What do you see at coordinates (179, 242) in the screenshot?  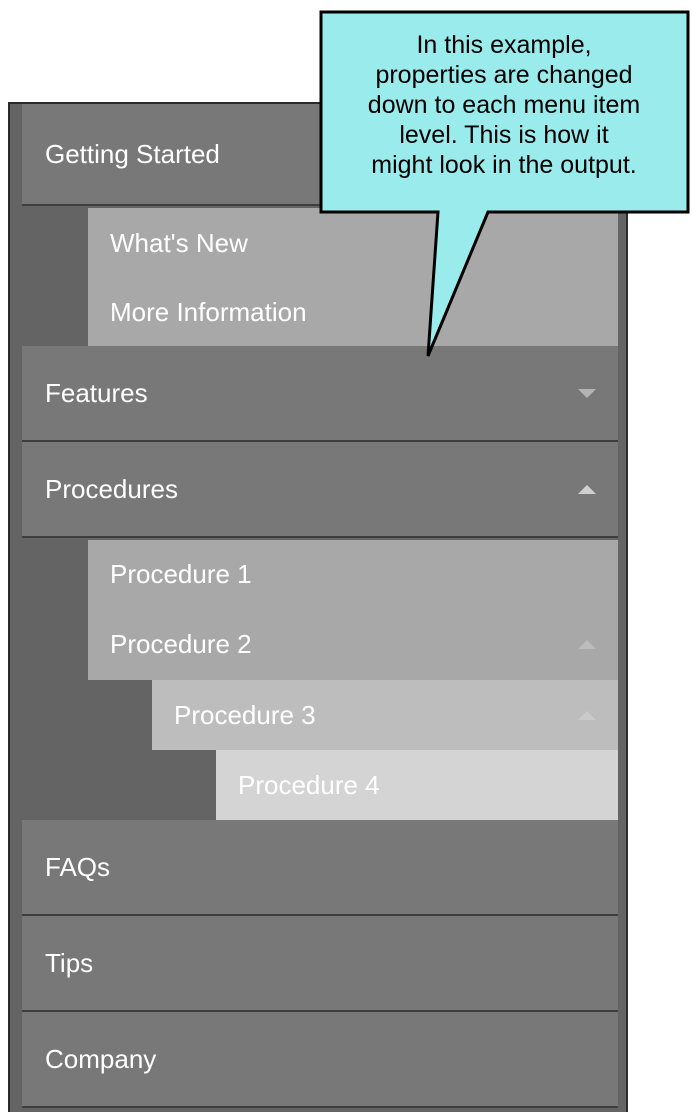 I see `menu-item-label: What's New` at bounding box center [179, 242].